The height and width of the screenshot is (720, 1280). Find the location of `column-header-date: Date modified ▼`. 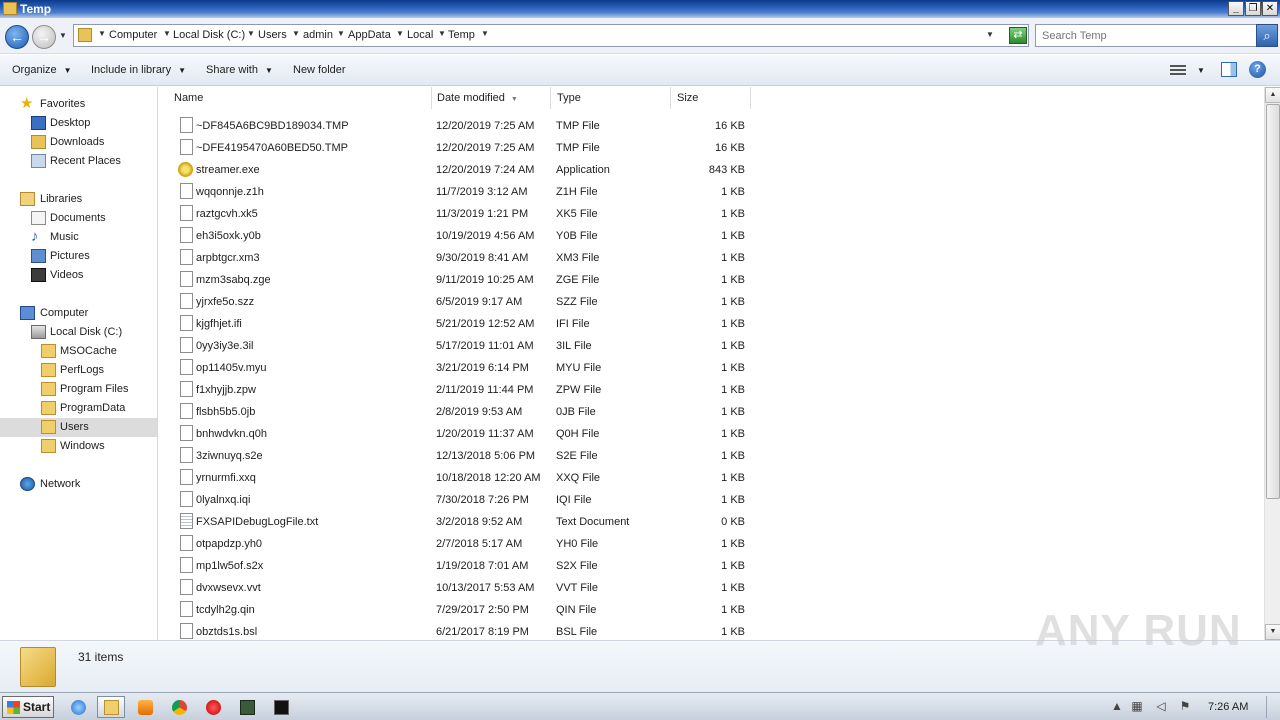

column-header-date: Date modified ▼ is located at coordinates (491, 98).